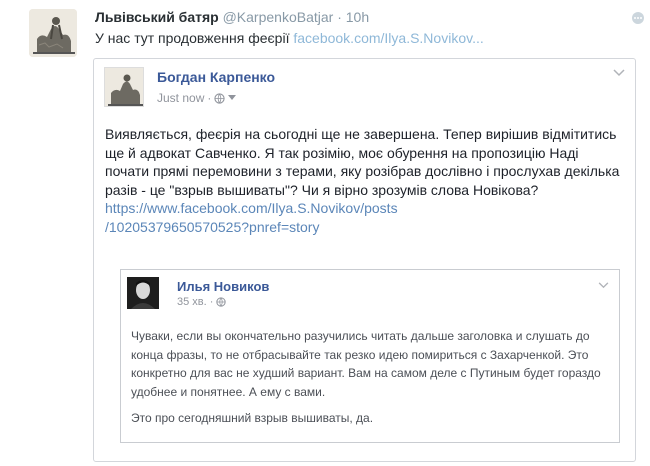 Image resolution: width=650 pixels, height=466 pixels. What do you see at coordinates (192, 302) in the screenshot?
I see `quoted-post-time: 35 хв.` at bounding box center [192, 302].